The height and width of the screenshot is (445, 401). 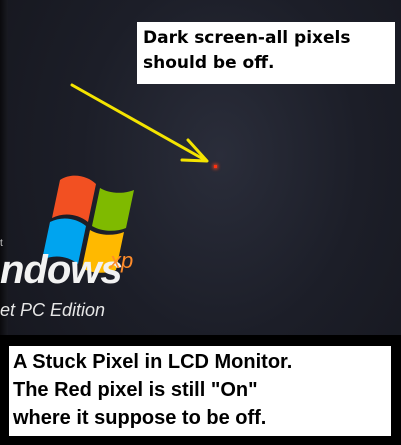 I want to click on logo-xp-mark: xp, so click(x=122, y=260).